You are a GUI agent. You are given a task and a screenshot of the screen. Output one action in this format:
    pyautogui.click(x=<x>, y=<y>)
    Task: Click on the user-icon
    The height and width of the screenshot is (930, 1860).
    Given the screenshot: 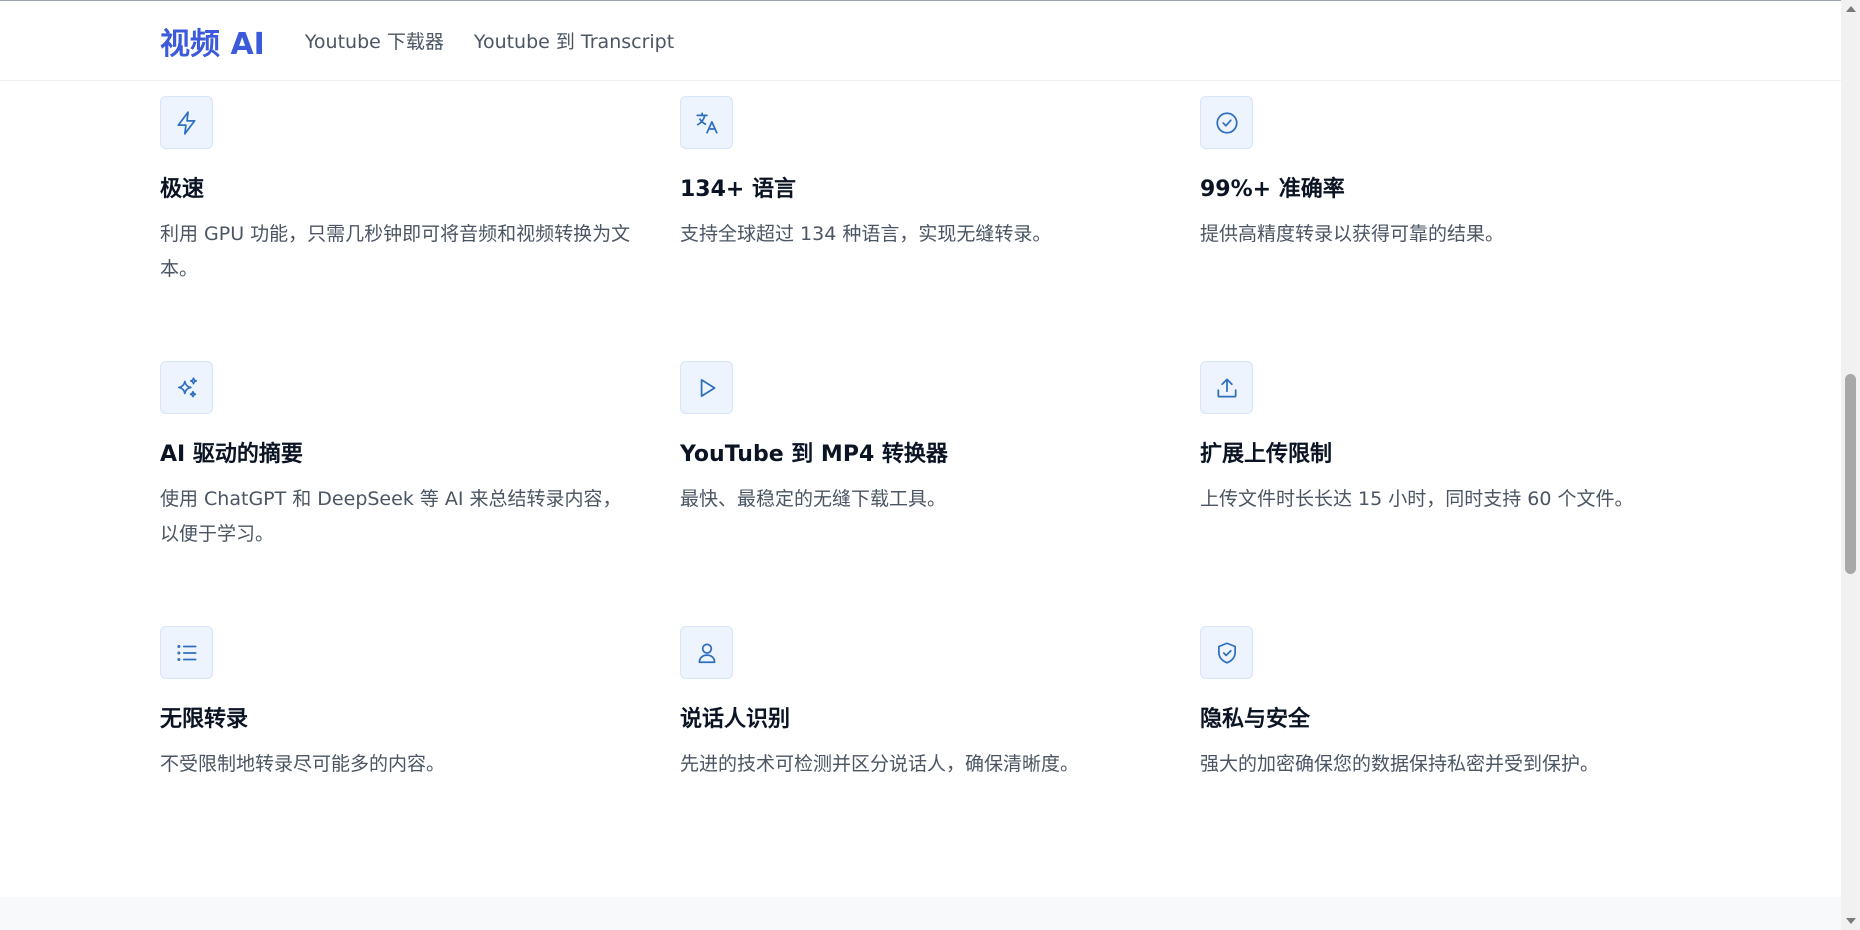 What is the action you would take?
    pyautogui.click(x=706, y=652)
    